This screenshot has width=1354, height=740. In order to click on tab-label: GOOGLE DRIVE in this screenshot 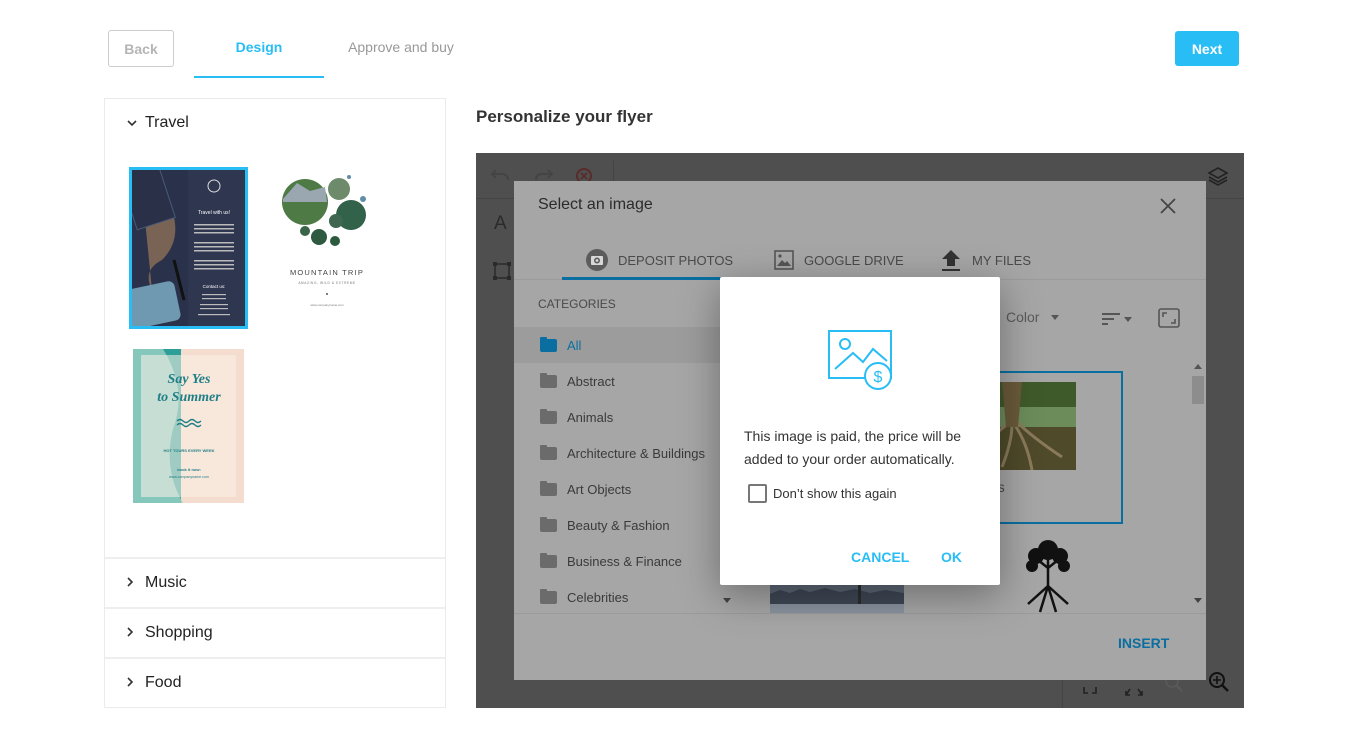, I will do `click(854, 260)`.